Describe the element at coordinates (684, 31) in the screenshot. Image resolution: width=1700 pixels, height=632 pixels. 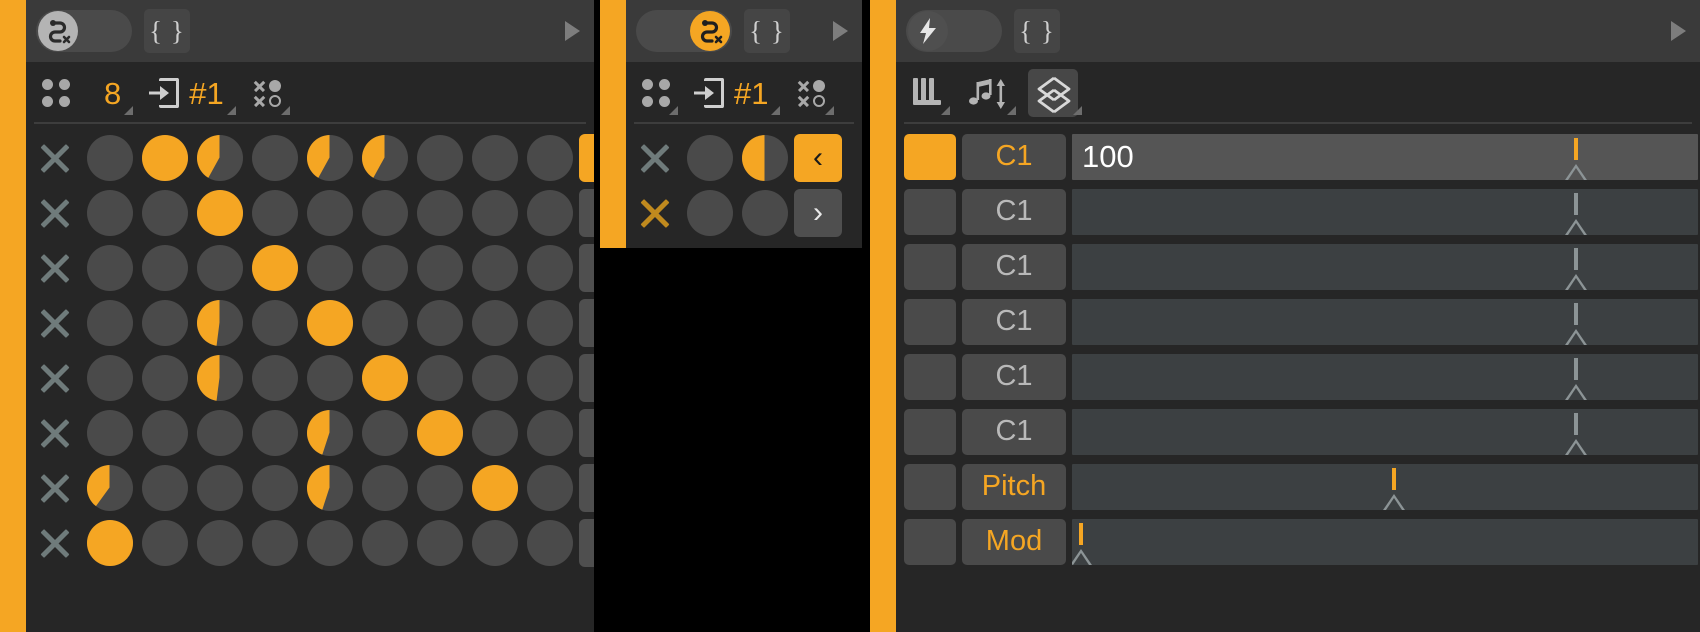
I see `middle-snake-toggle` at that location.